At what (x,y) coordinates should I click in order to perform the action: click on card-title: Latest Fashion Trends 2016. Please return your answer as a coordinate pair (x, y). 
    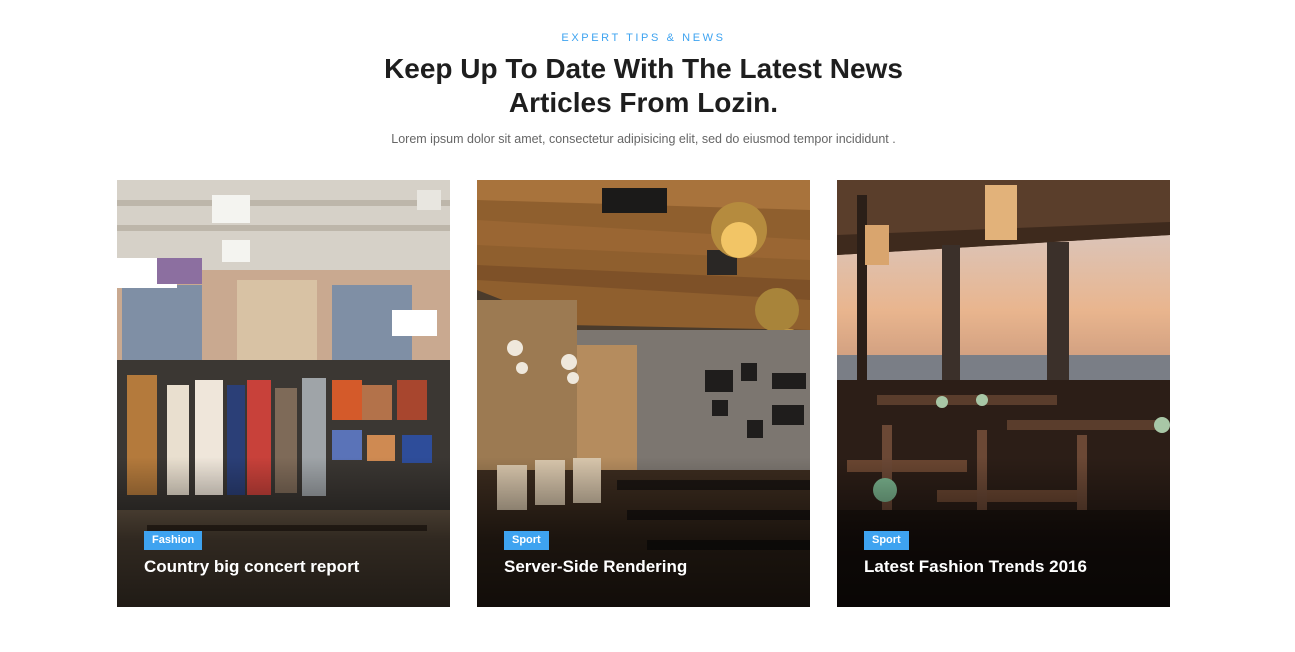
    Looking at the image, I should click on (975, 567).